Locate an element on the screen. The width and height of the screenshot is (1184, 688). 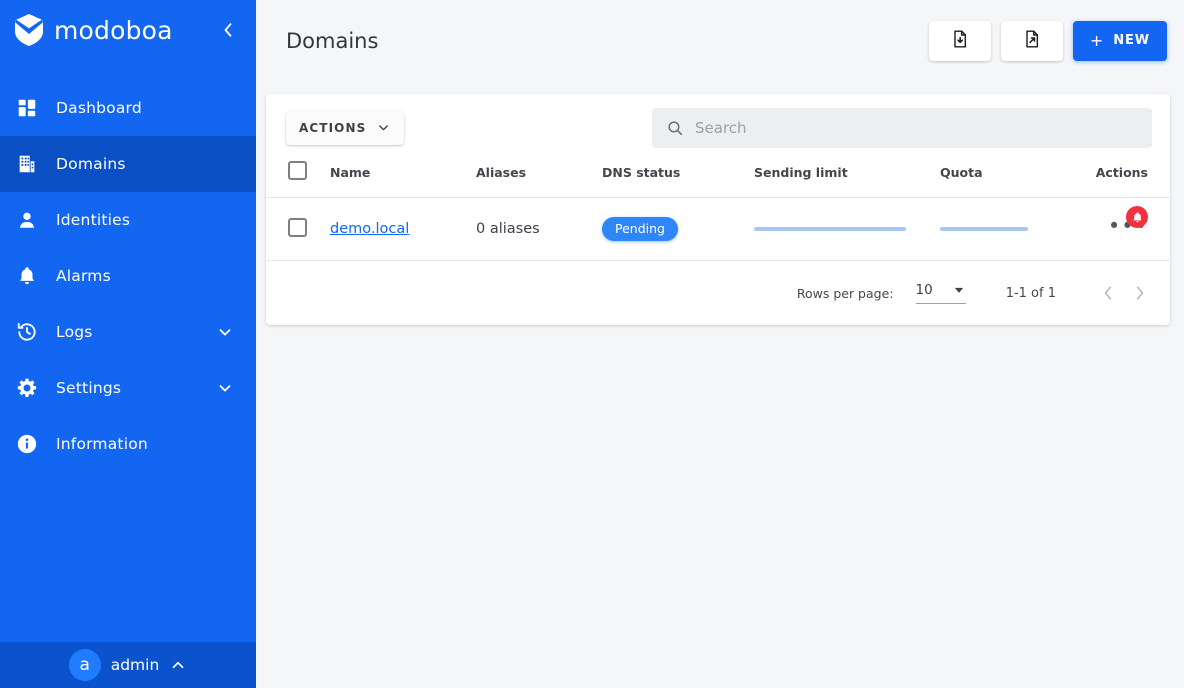
search-box is located at coordinates (902, 127).